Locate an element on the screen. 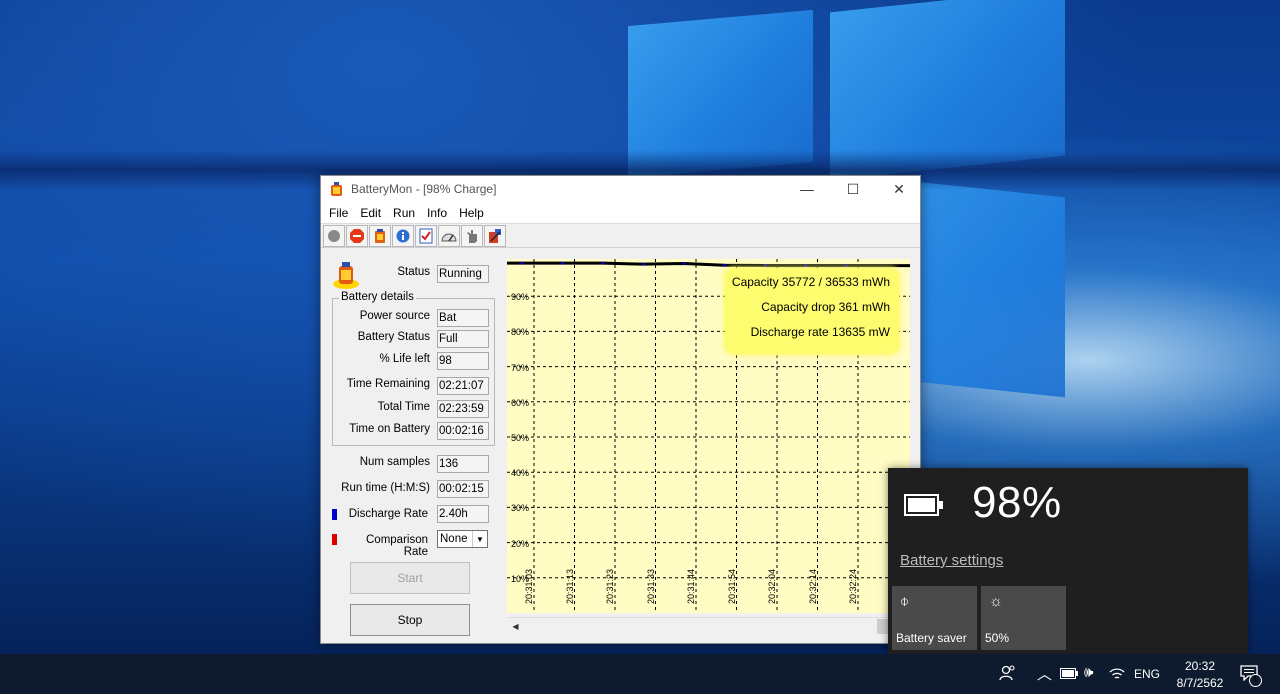  hand-button is located at coordinates (472, 235).